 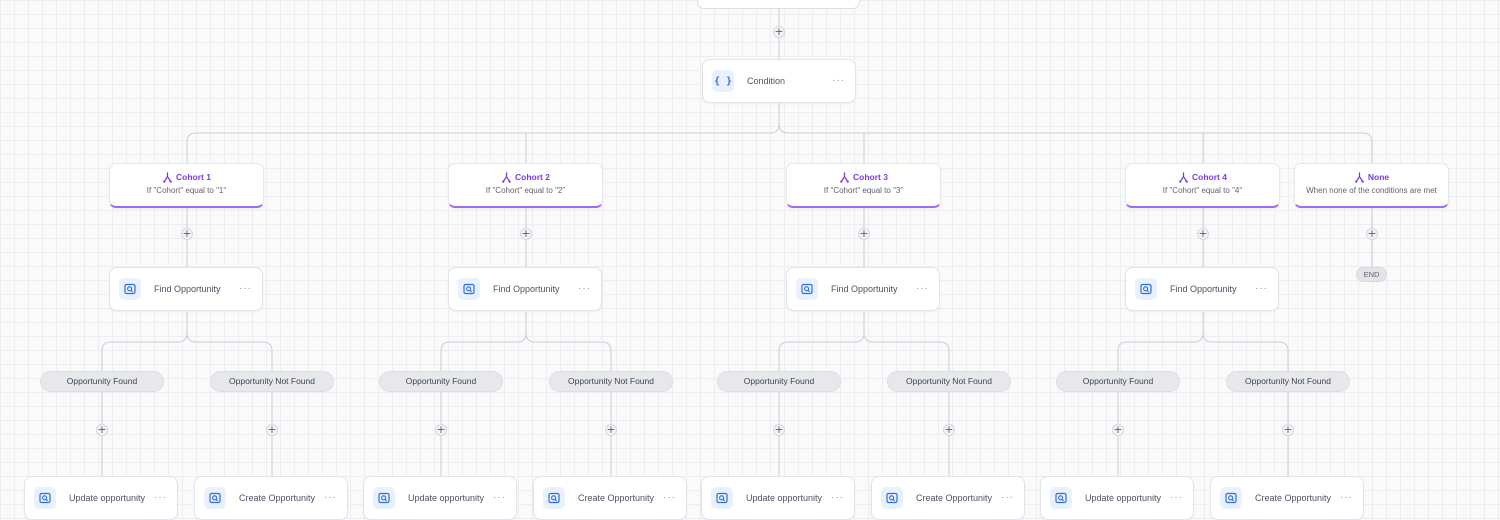 I want to click on condition-node: { } Condition ···, so click(x=779, y=81).